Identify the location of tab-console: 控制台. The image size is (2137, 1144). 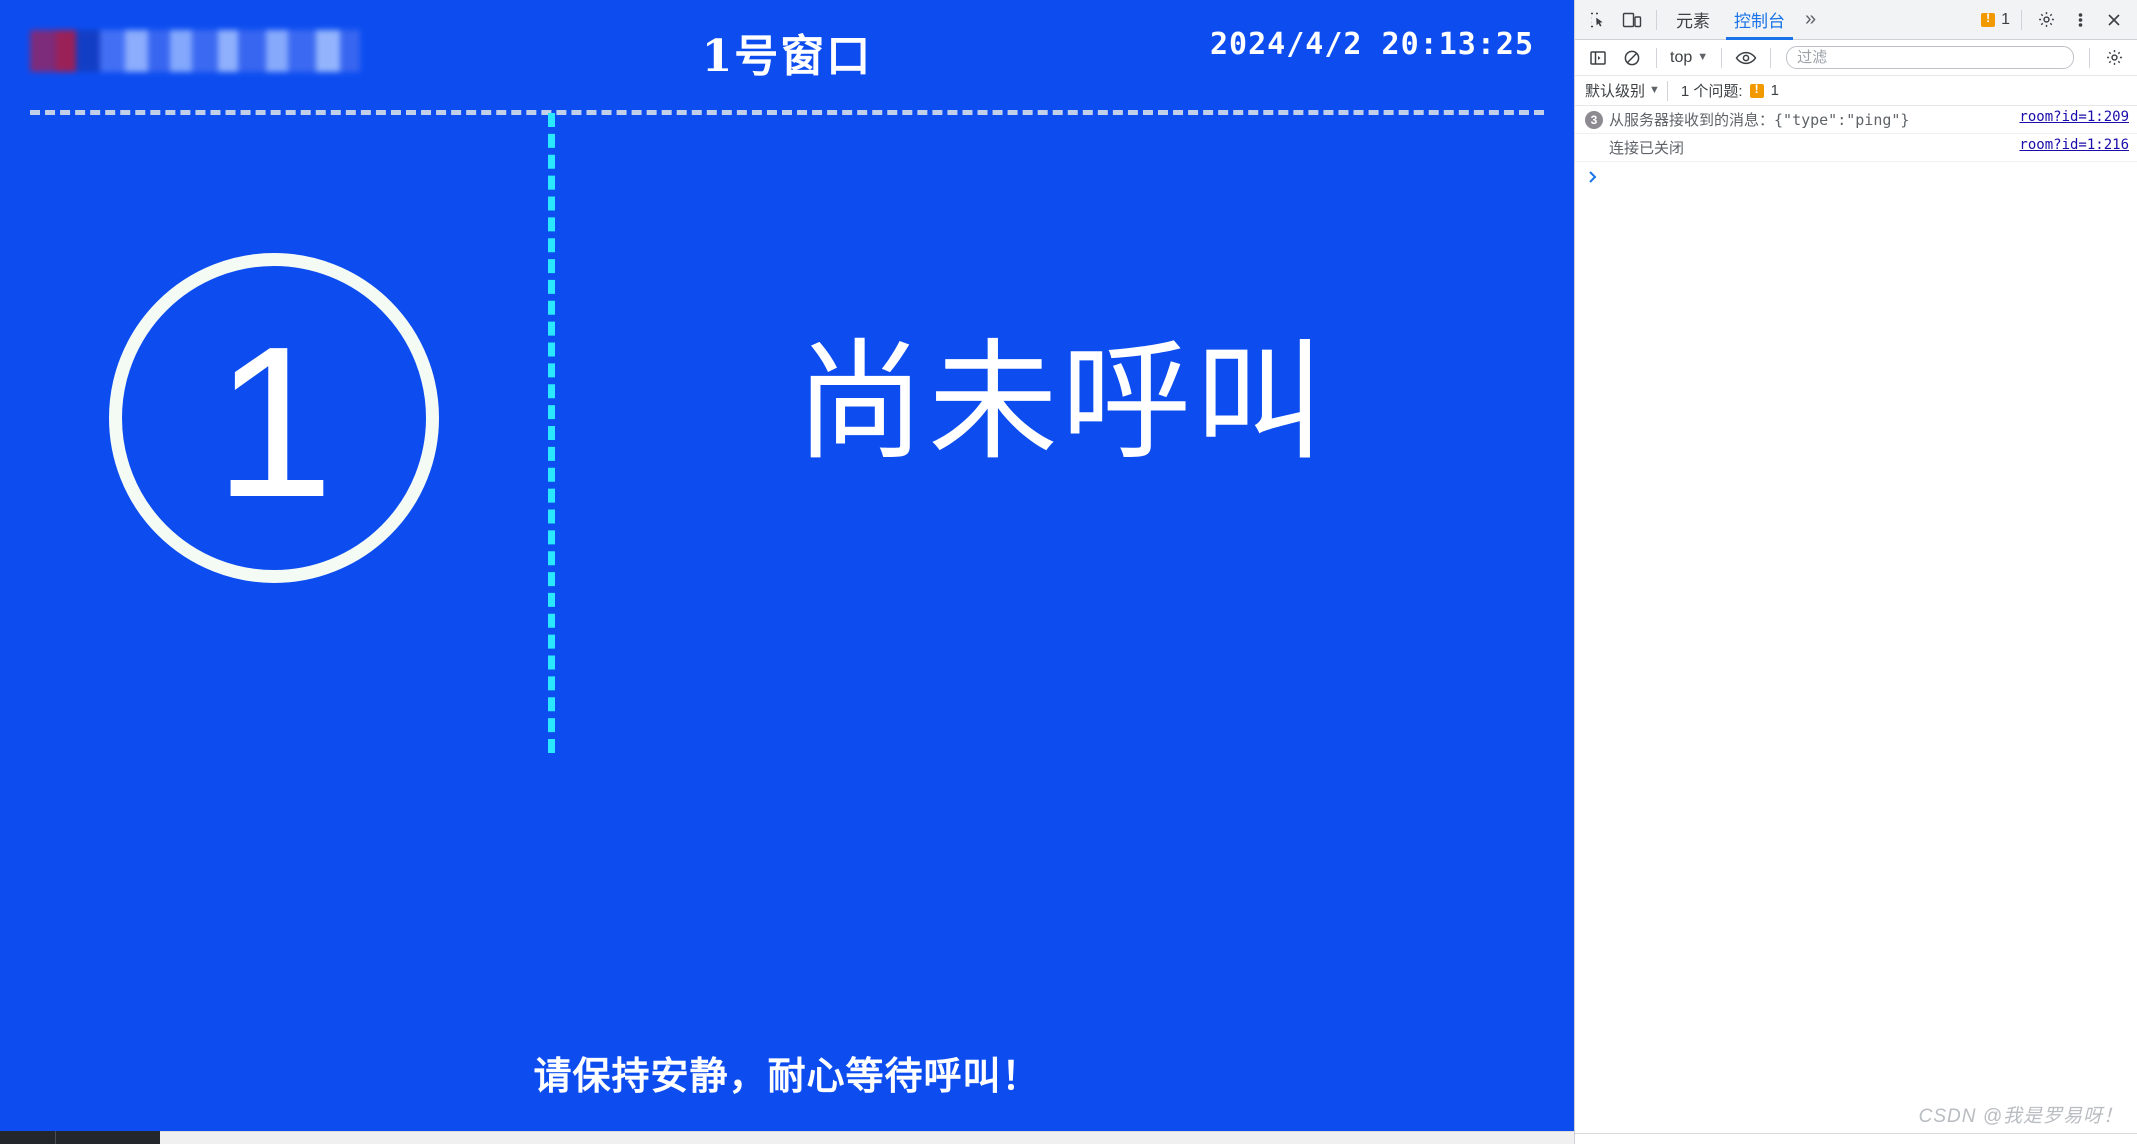
(1759, 20).